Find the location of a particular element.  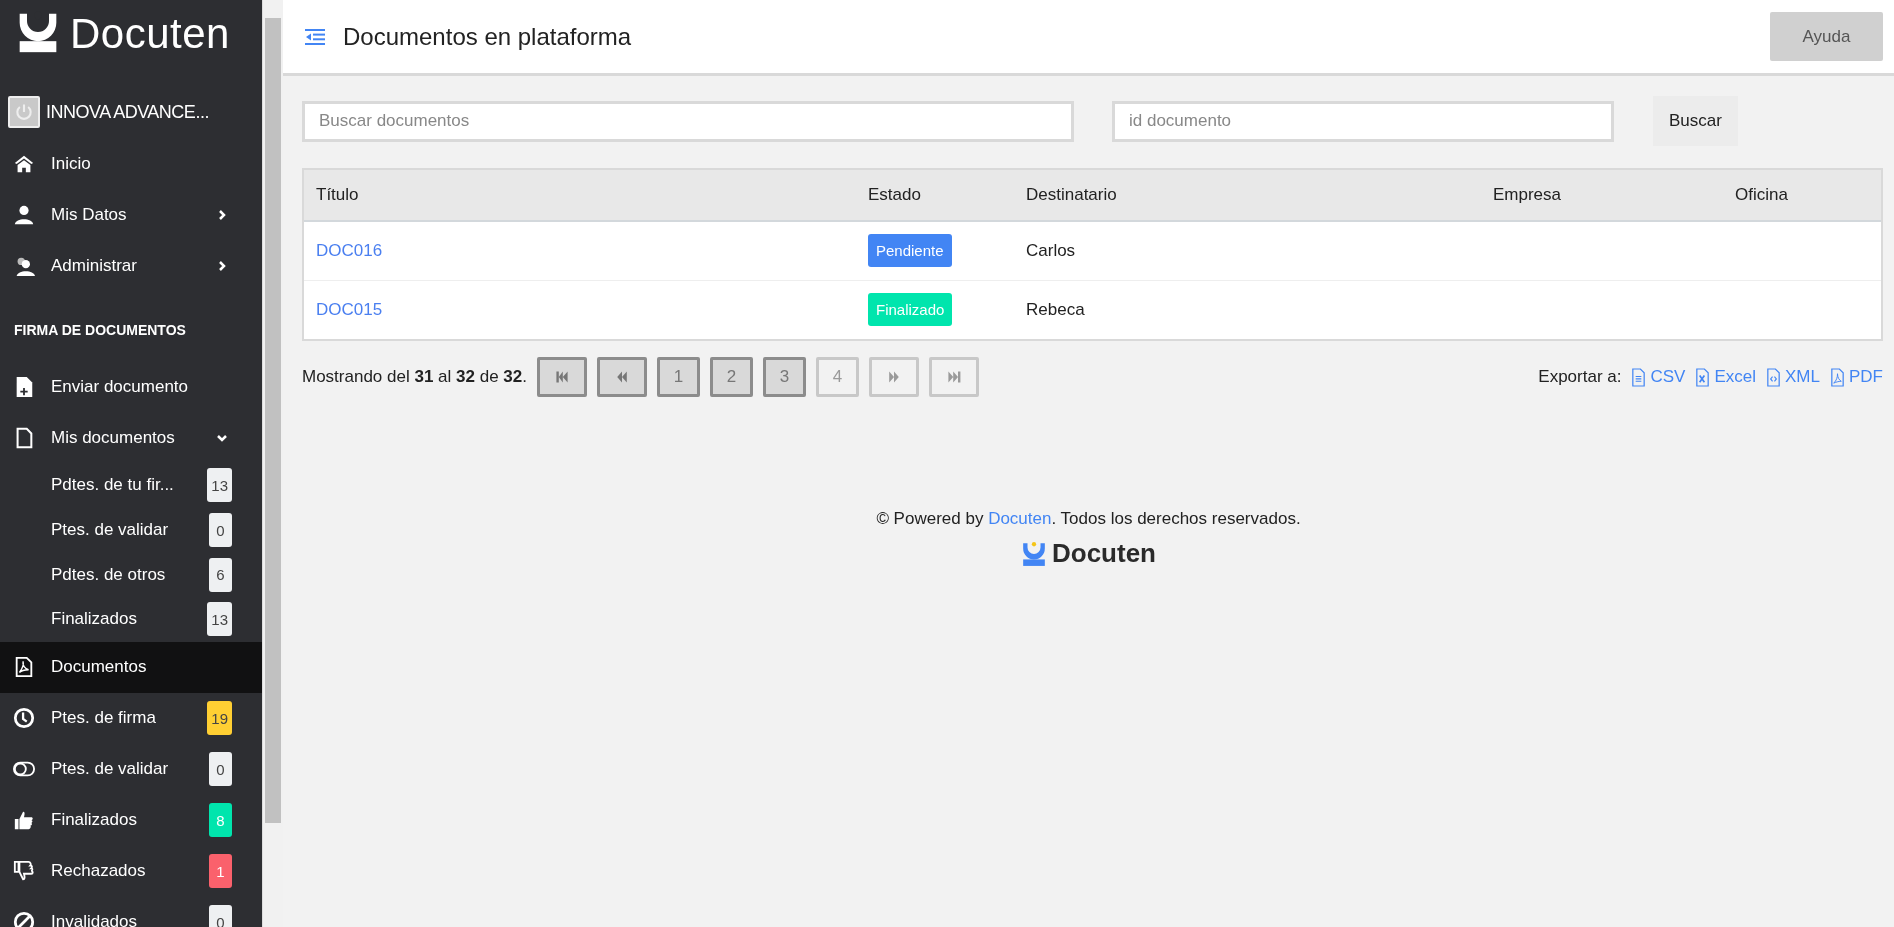

count-badge: 1 is located at coordinates (220, 871).